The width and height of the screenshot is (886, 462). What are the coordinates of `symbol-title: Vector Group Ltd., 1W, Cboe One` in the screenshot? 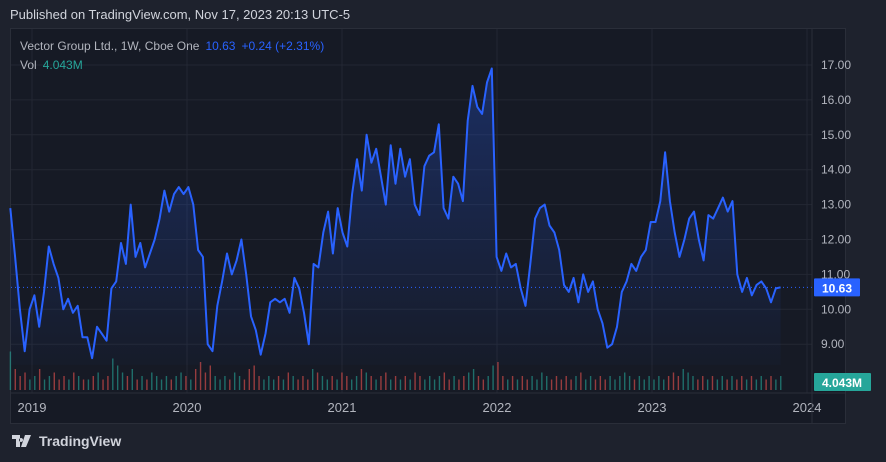 It's located at (109, 46).